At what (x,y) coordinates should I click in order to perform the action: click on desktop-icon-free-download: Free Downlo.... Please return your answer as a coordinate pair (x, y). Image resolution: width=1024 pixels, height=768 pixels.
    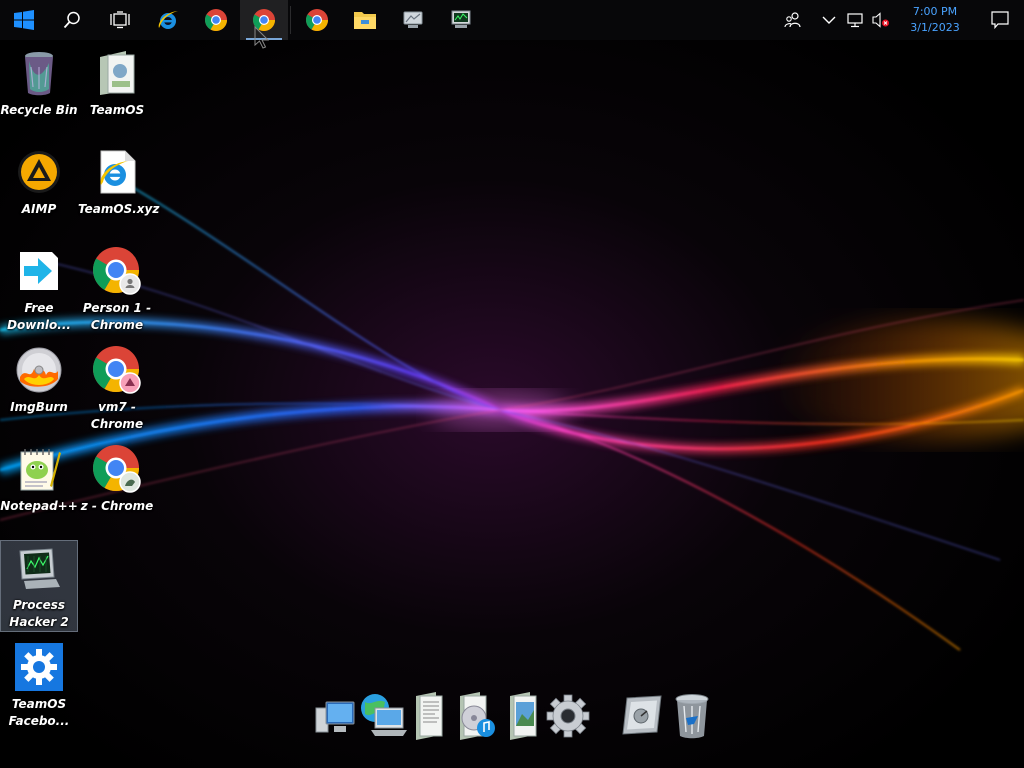
    Looking at the image, I should click on (39, 288).